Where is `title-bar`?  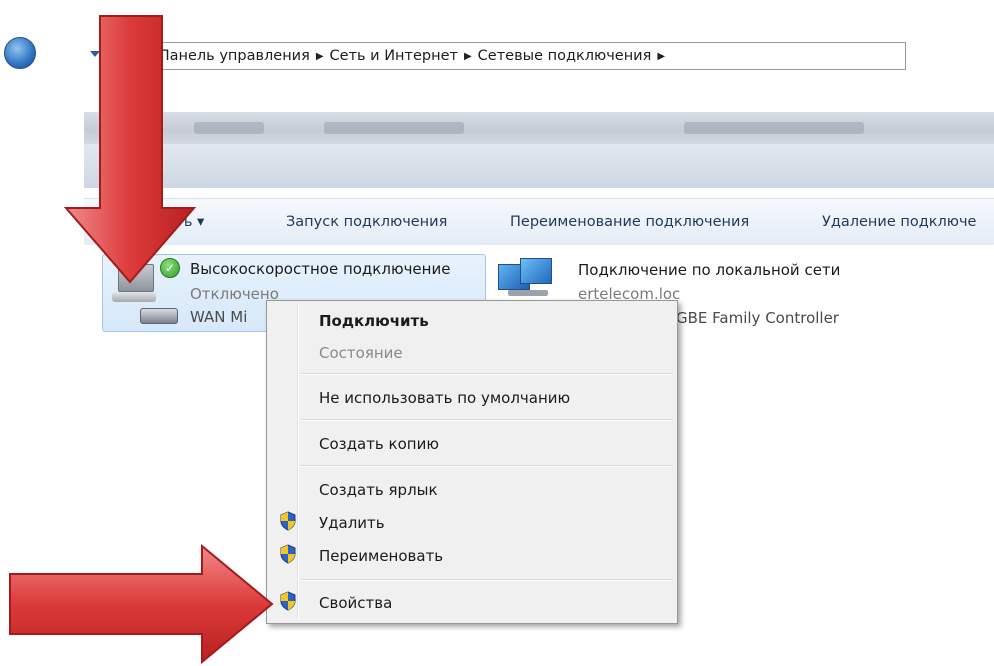
title-bar is located at coordinates (539, 128).